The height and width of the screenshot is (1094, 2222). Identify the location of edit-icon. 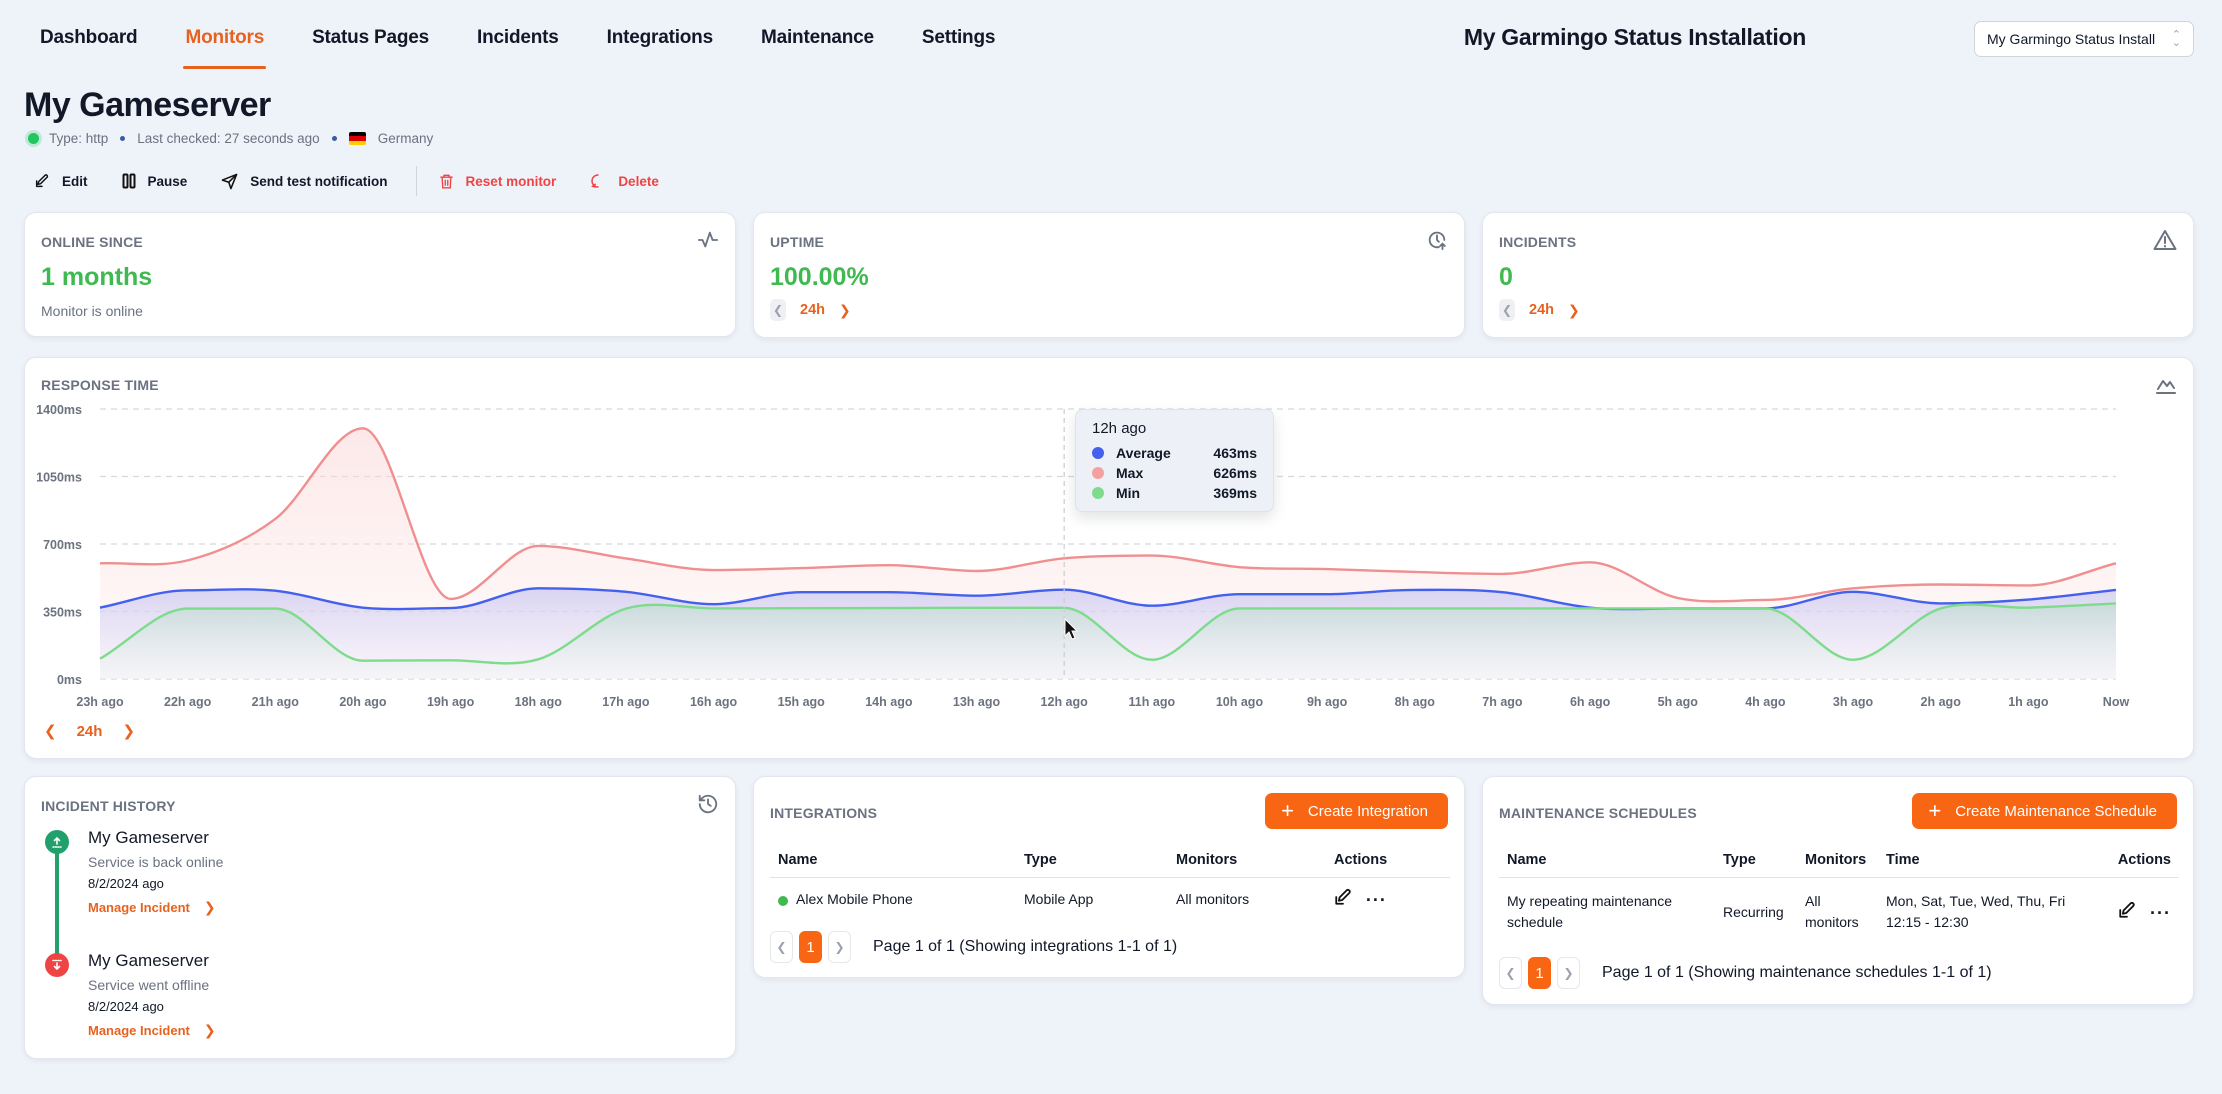
(2127, 909).